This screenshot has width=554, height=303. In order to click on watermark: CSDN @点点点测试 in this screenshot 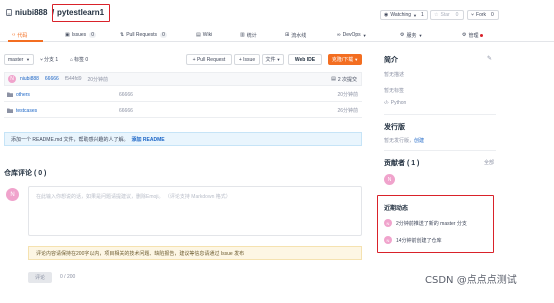, I will do `click(471, 280)`.